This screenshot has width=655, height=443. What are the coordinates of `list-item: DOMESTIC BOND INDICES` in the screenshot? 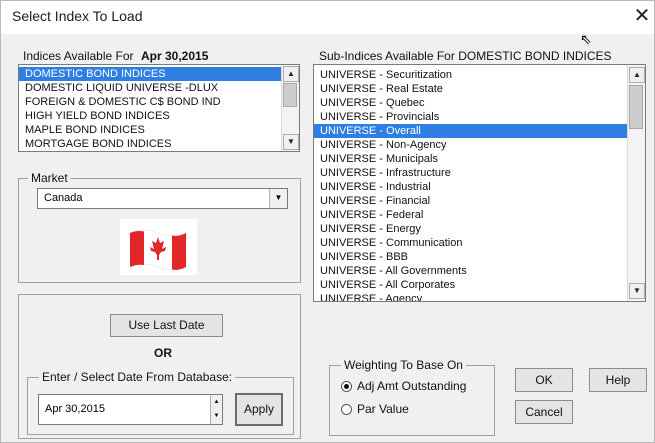 It's located at (150, 74).